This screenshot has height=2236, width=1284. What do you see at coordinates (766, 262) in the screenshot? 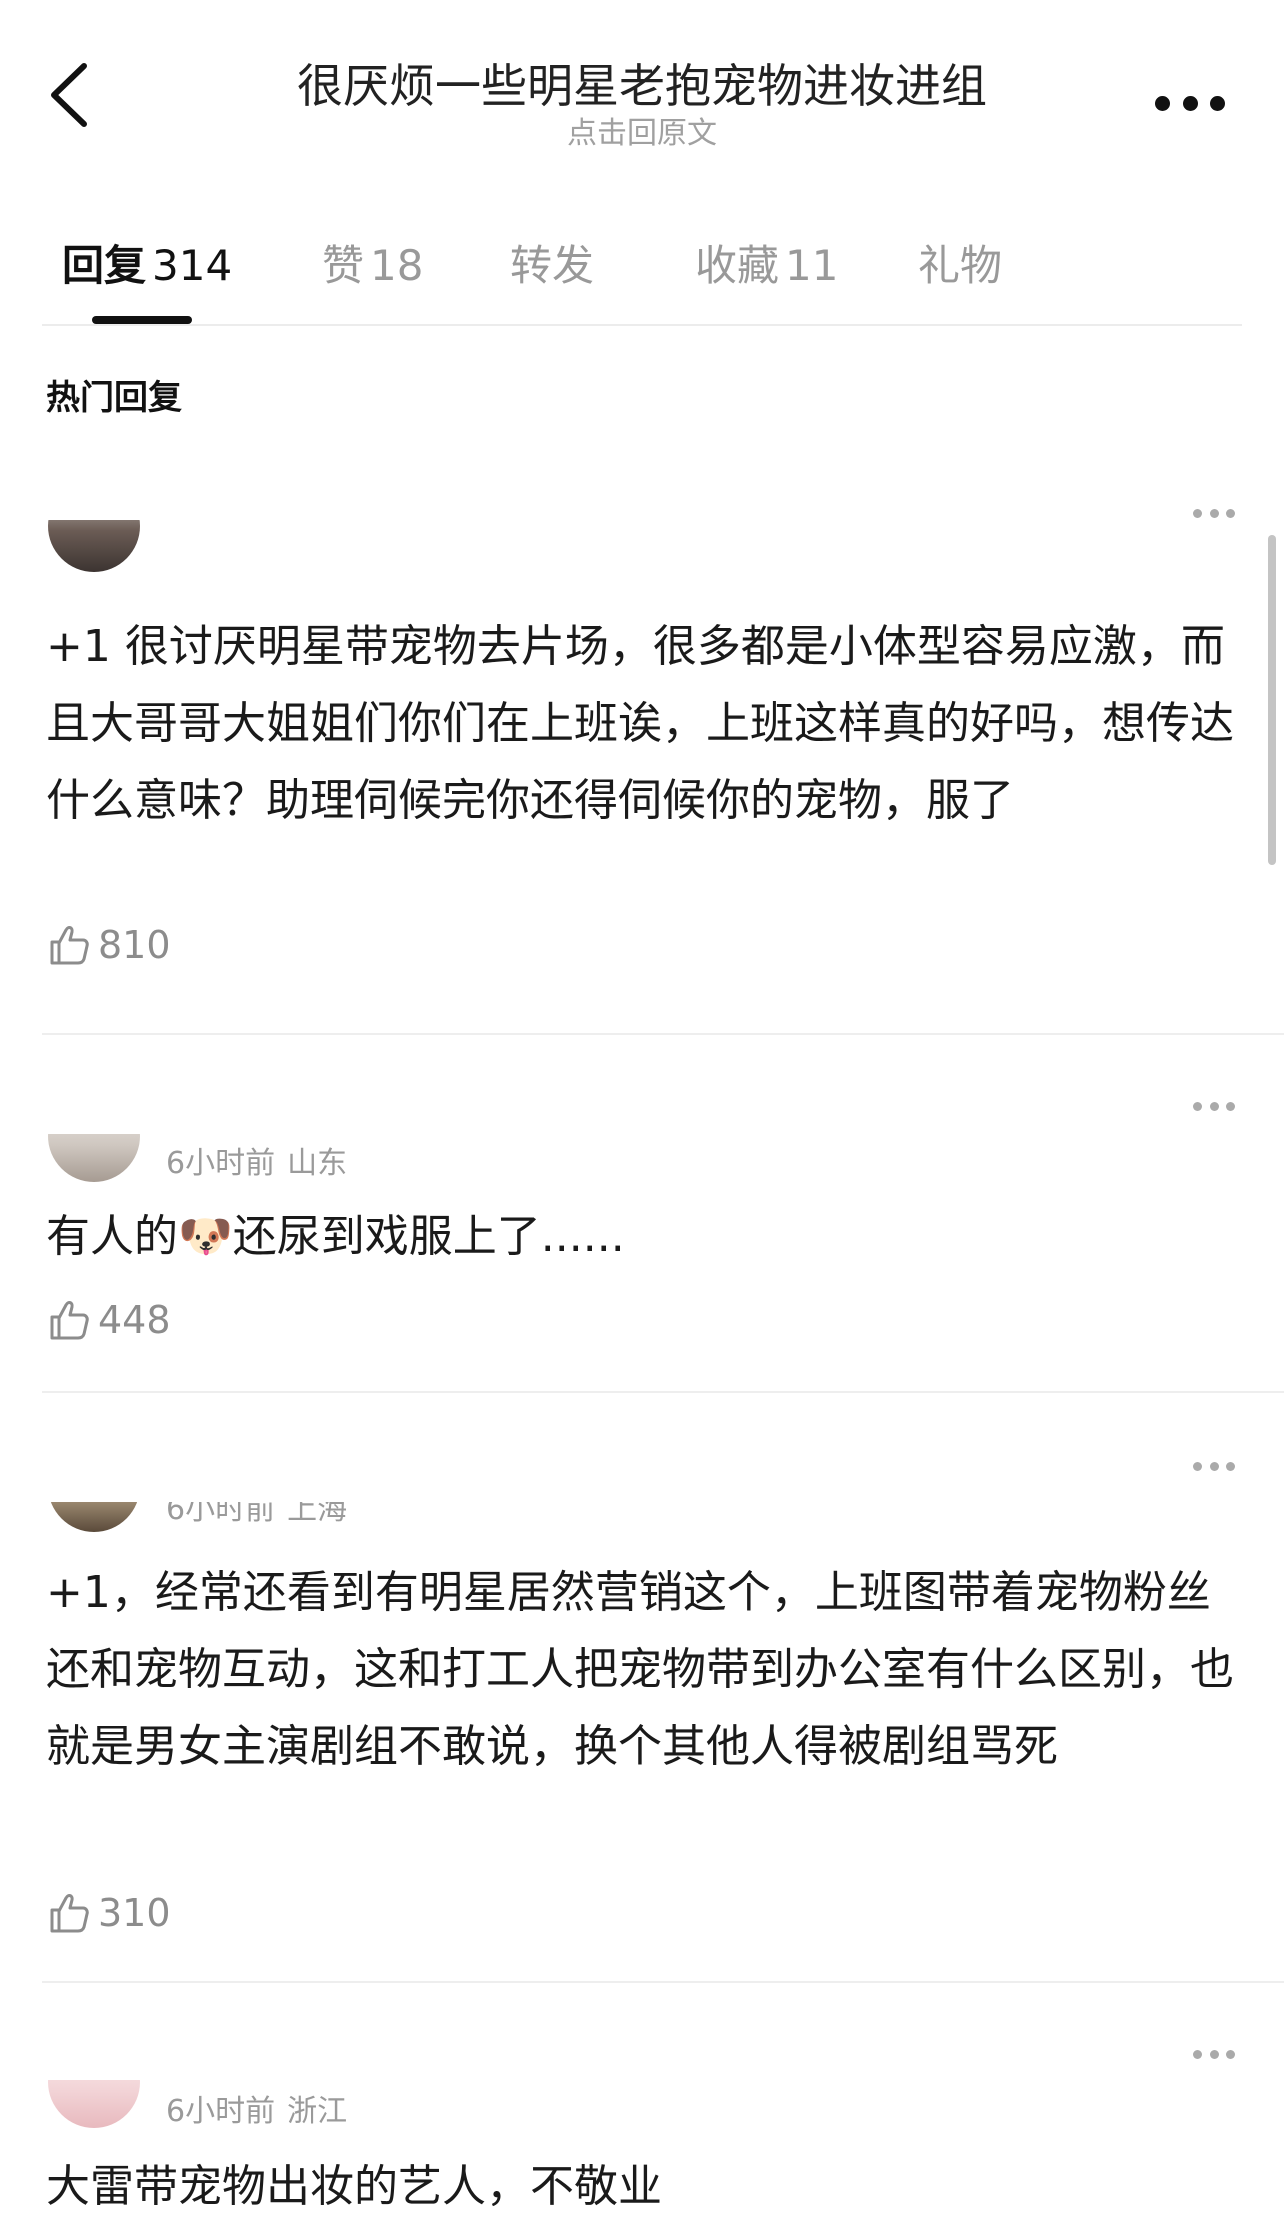
I see `tab-favorites: 收藏 11` at bounding box center [766, 262].